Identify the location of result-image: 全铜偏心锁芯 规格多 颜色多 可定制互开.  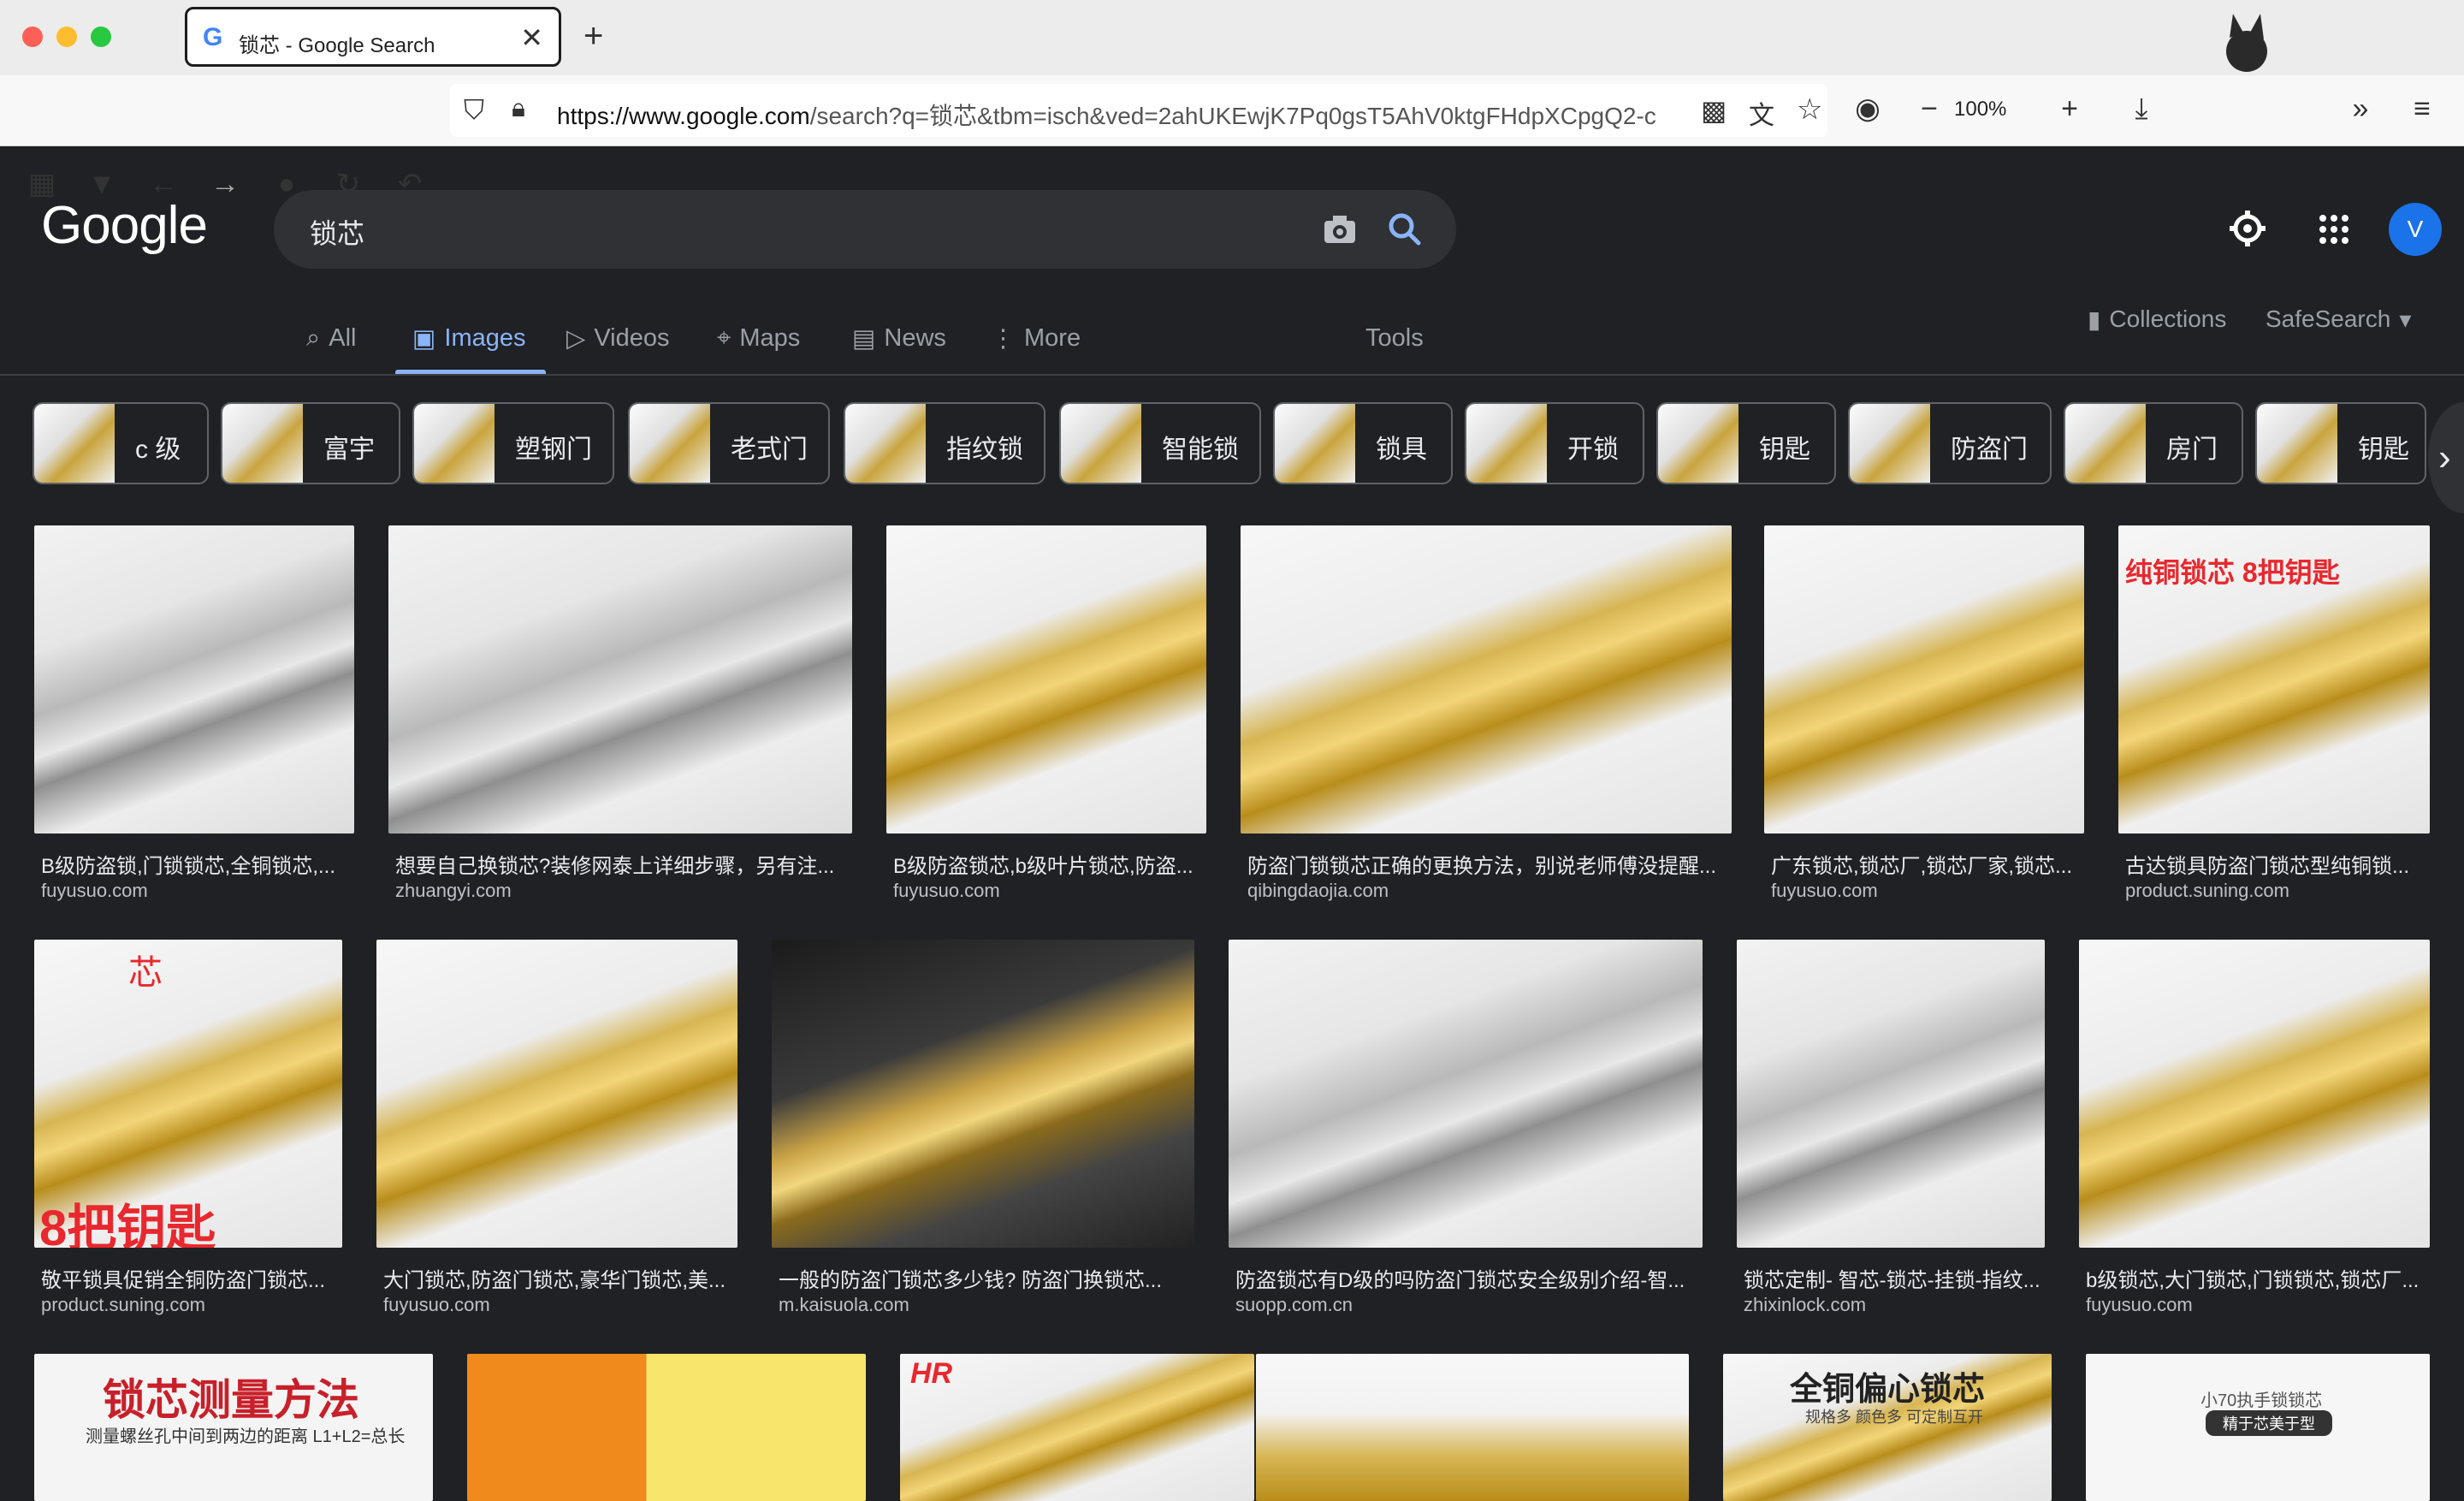
(1887, 1428).